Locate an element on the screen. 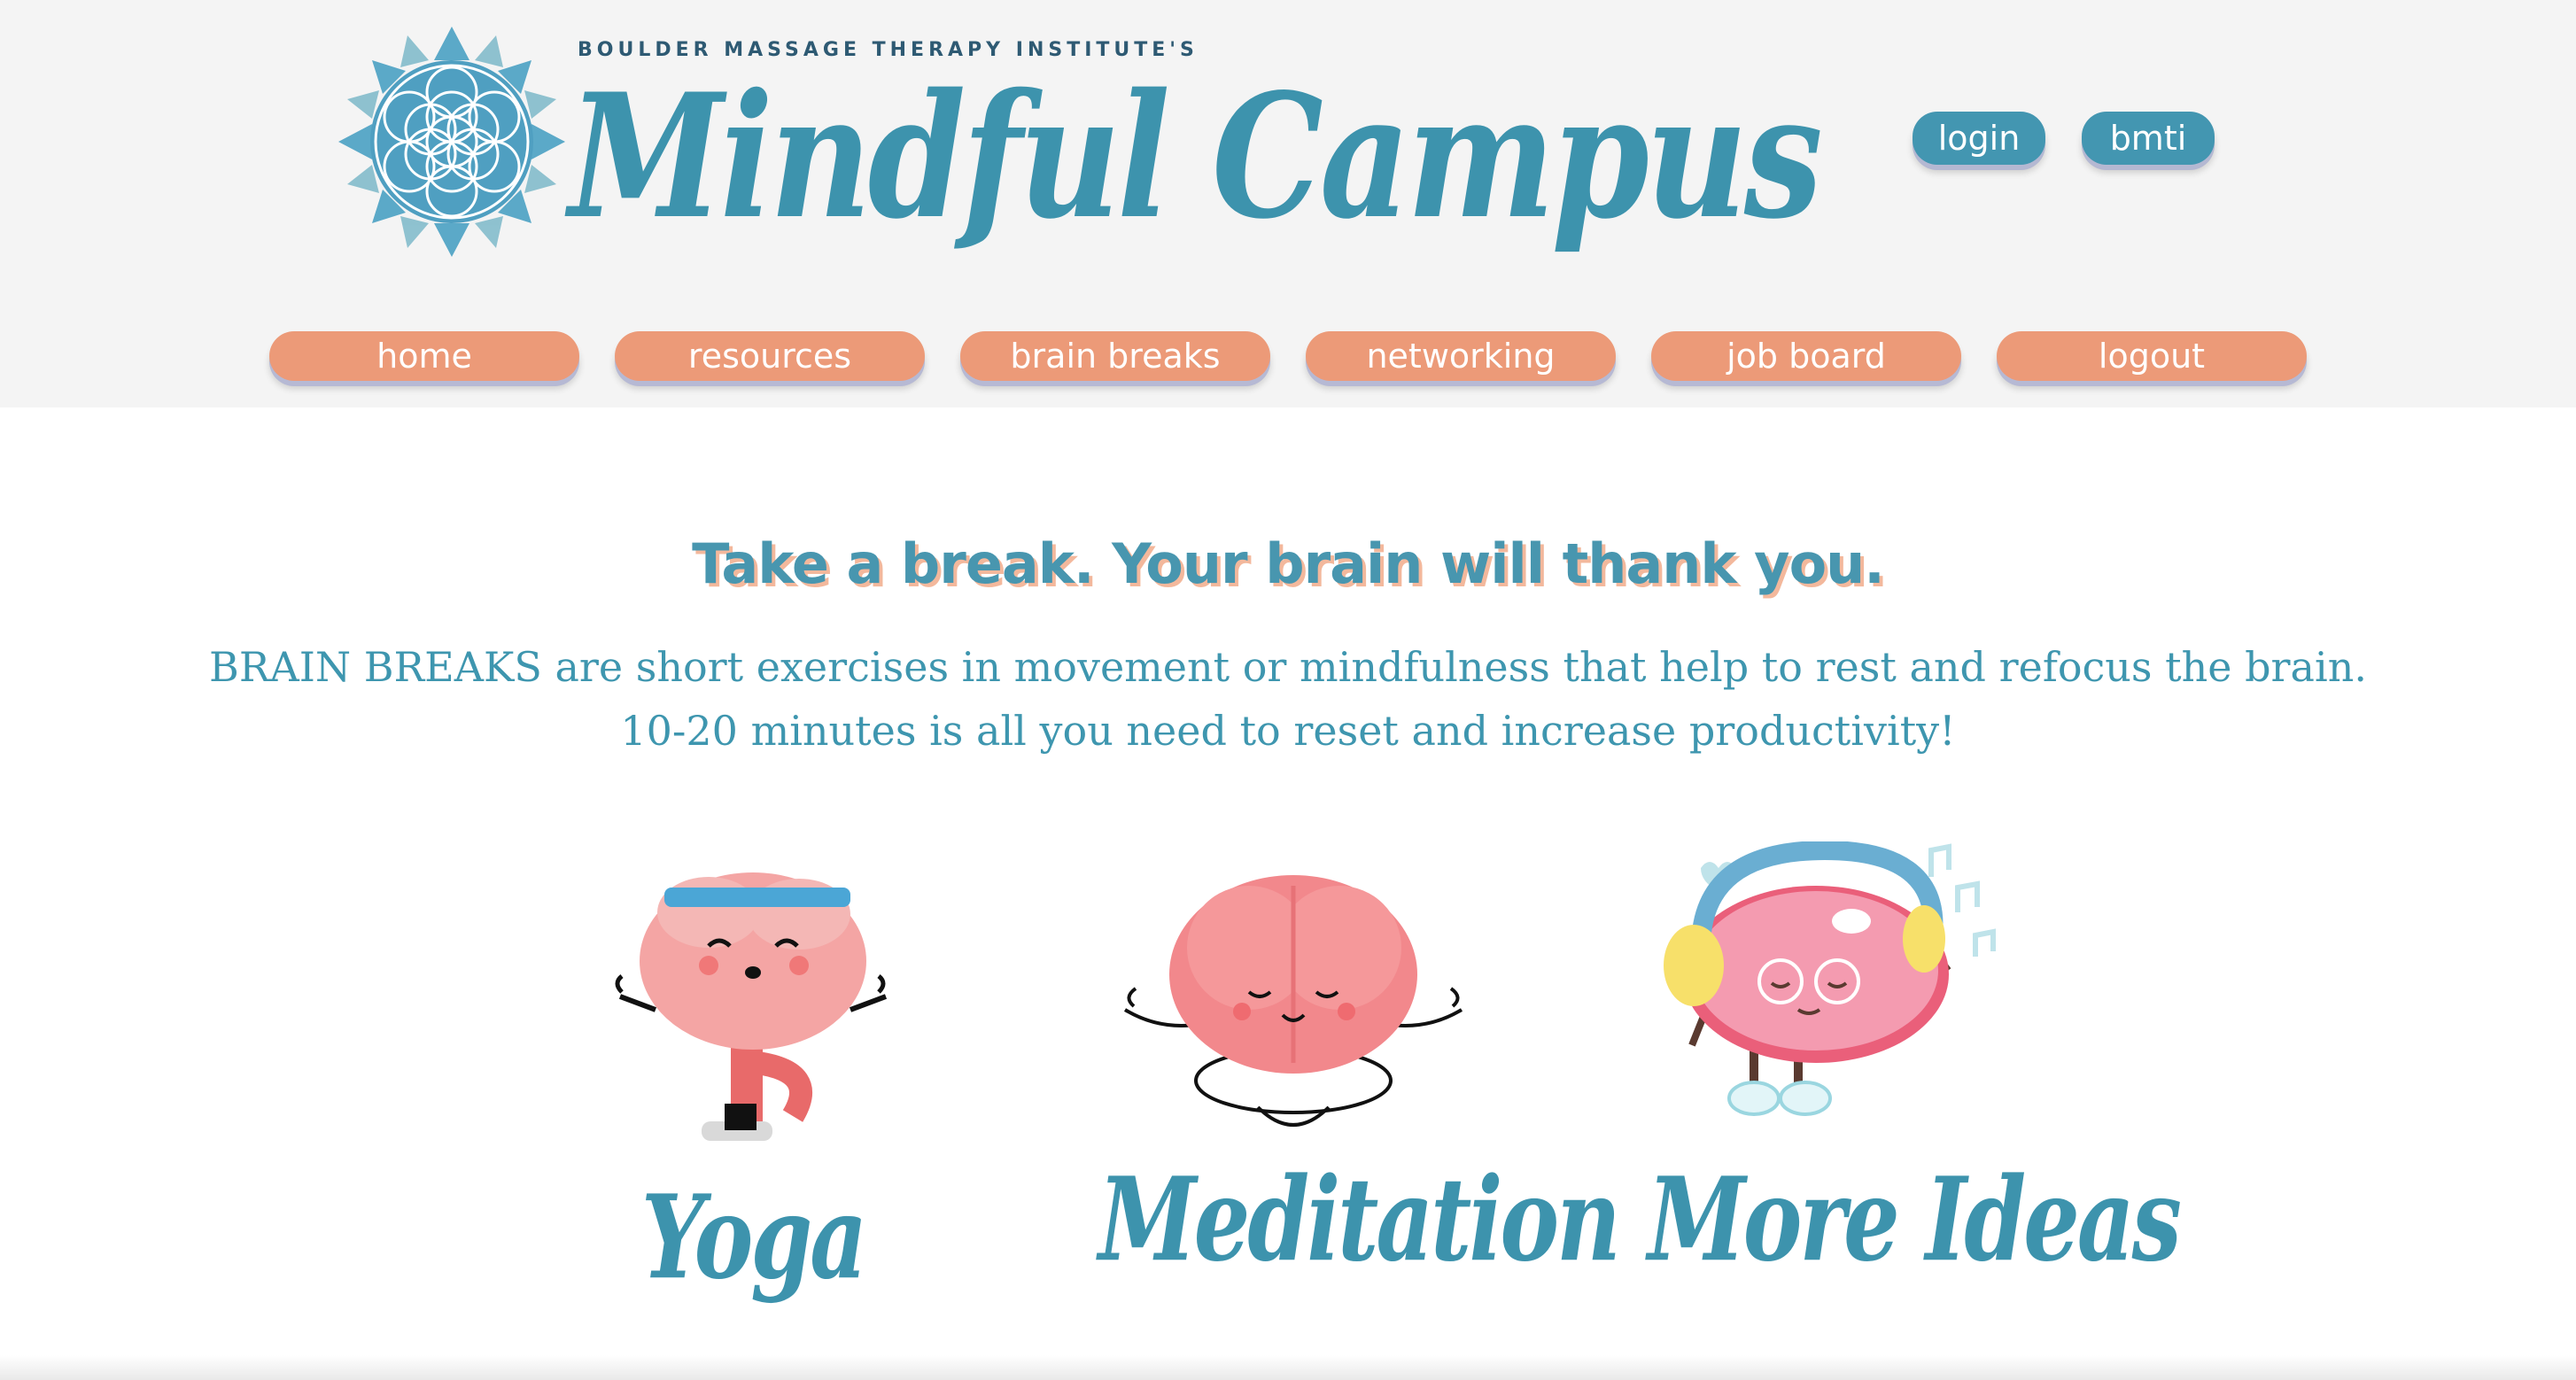  music-brain-icon is located at coordinates (1830, 978).